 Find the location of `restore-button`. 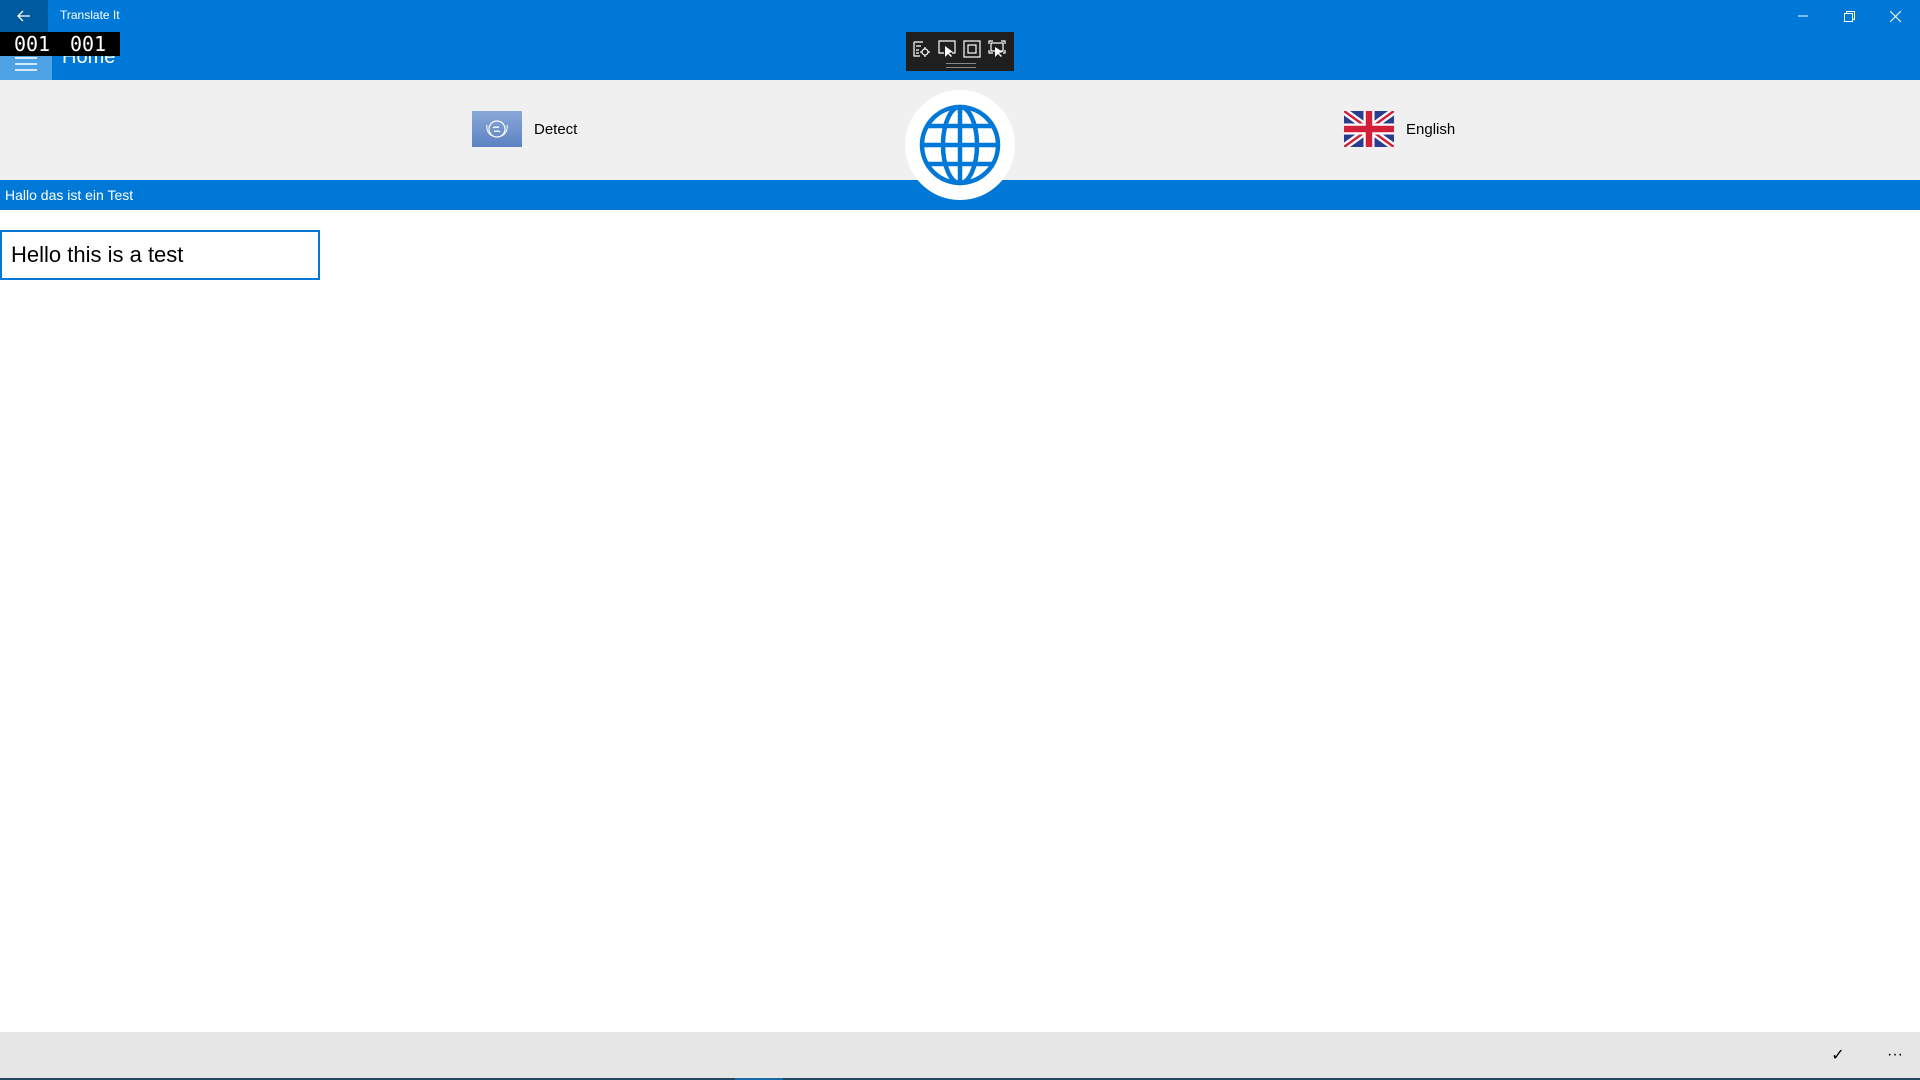

restore-button is located at coordinates (1849, 16).